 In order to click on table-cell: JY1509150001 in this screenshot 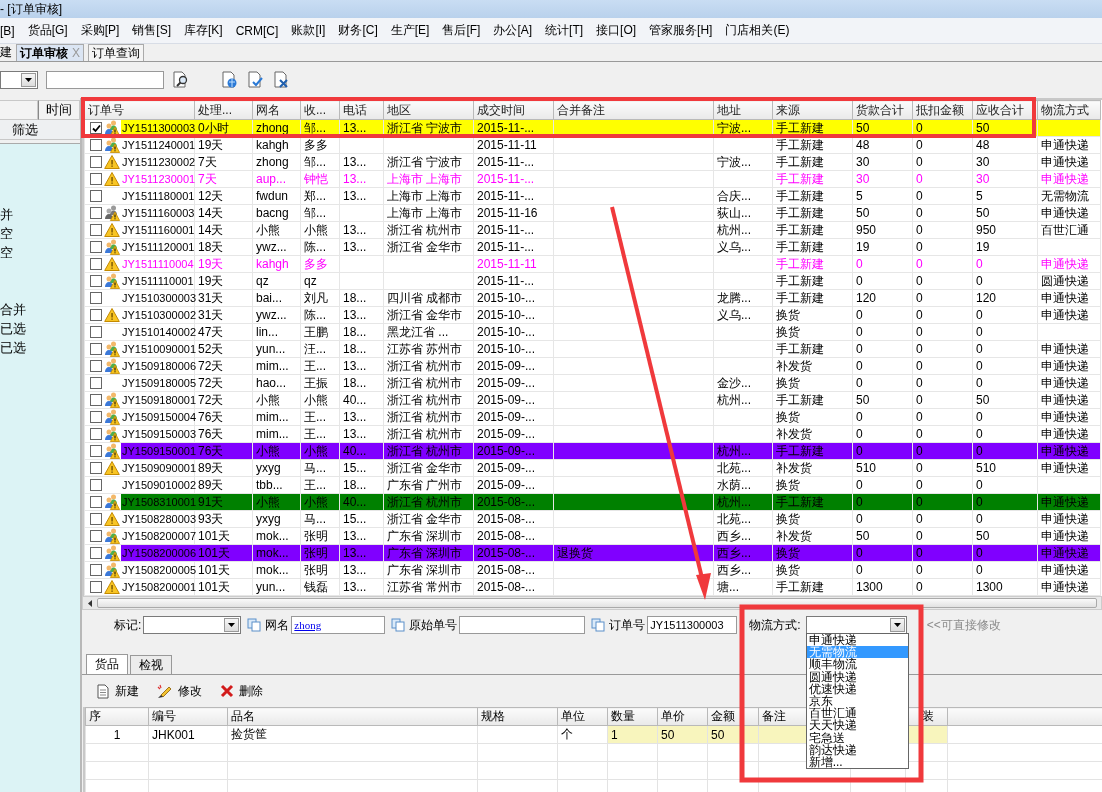, I will do `click(158, 451)`.